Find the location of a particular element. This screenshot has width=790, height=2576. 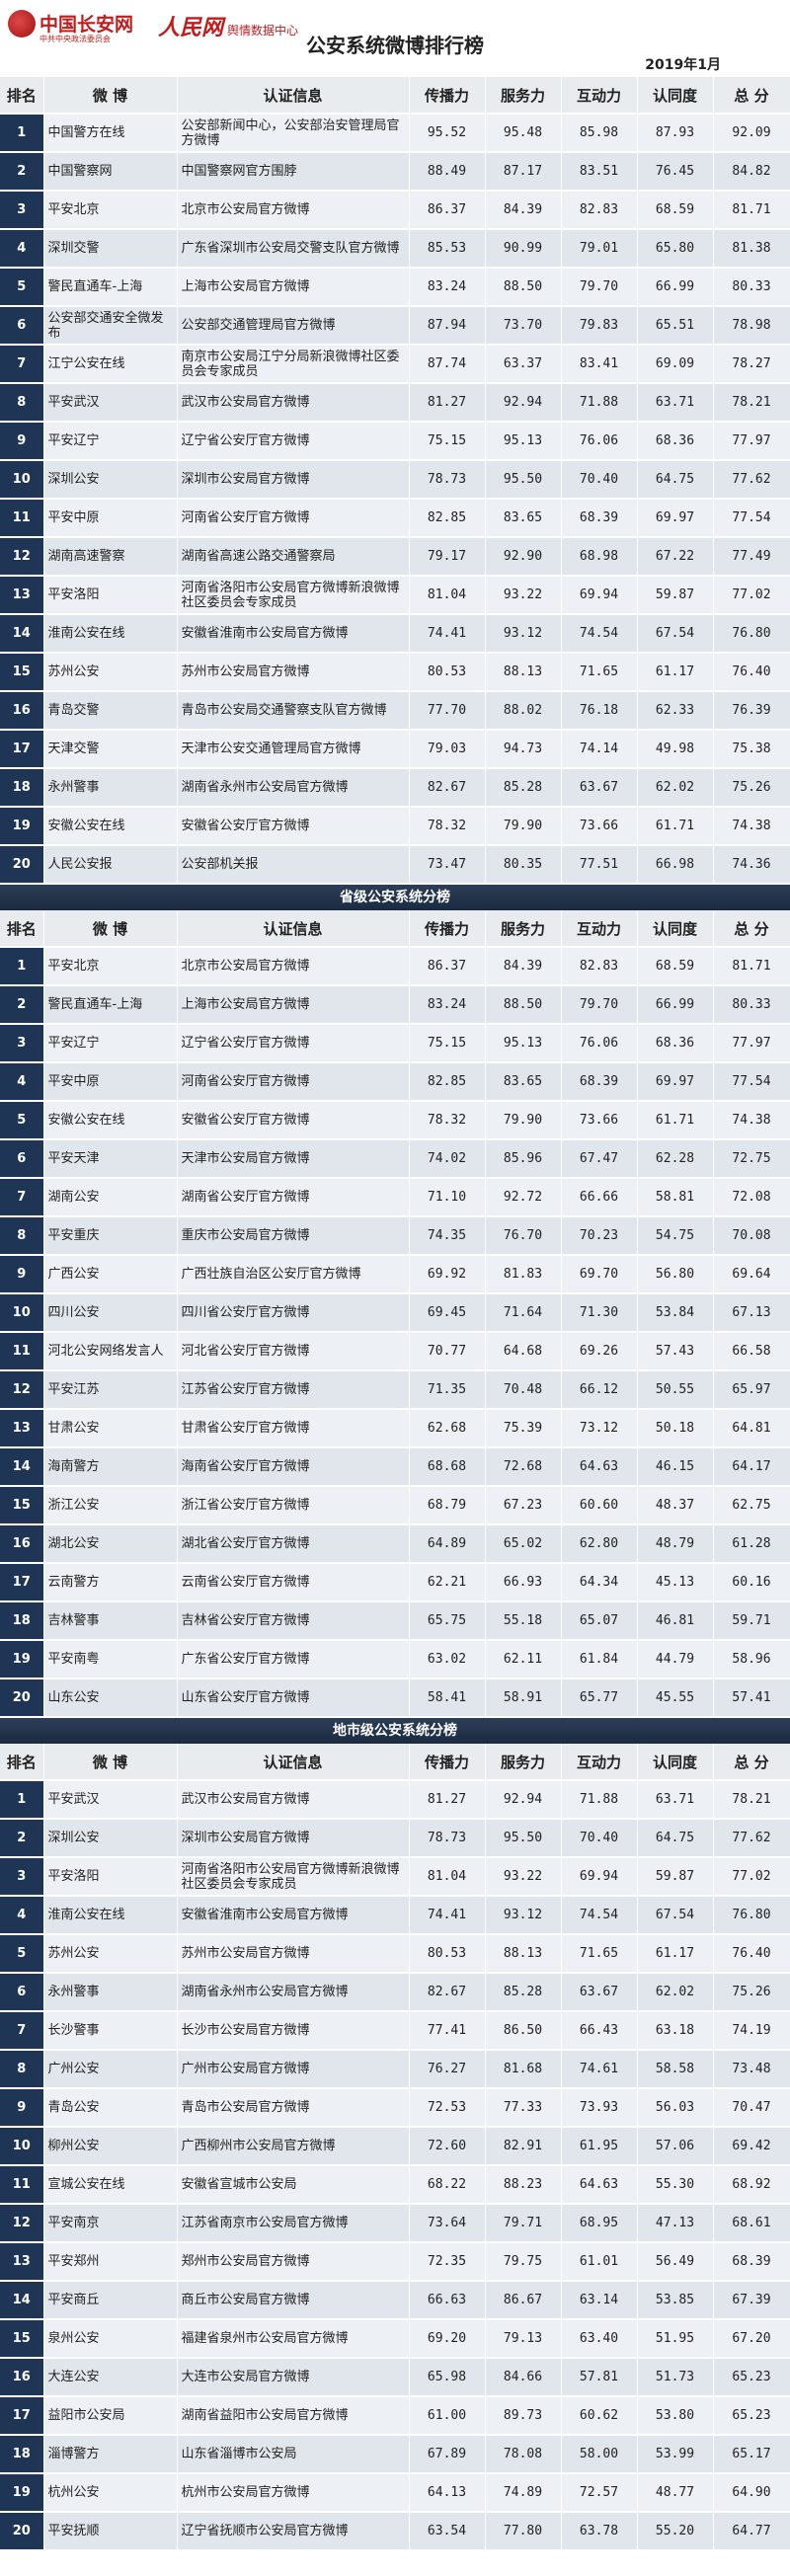

cell-interaction: 85.98 is located at coordinates (600, 133).